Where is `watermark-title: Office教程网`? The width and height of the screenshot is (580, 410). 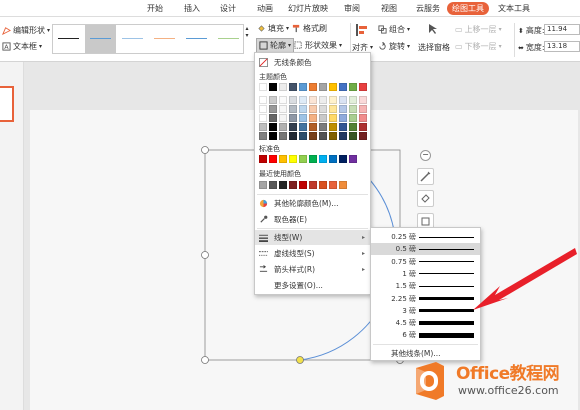
watermark-title: Office教程网 is located at coordinates (508, 374).